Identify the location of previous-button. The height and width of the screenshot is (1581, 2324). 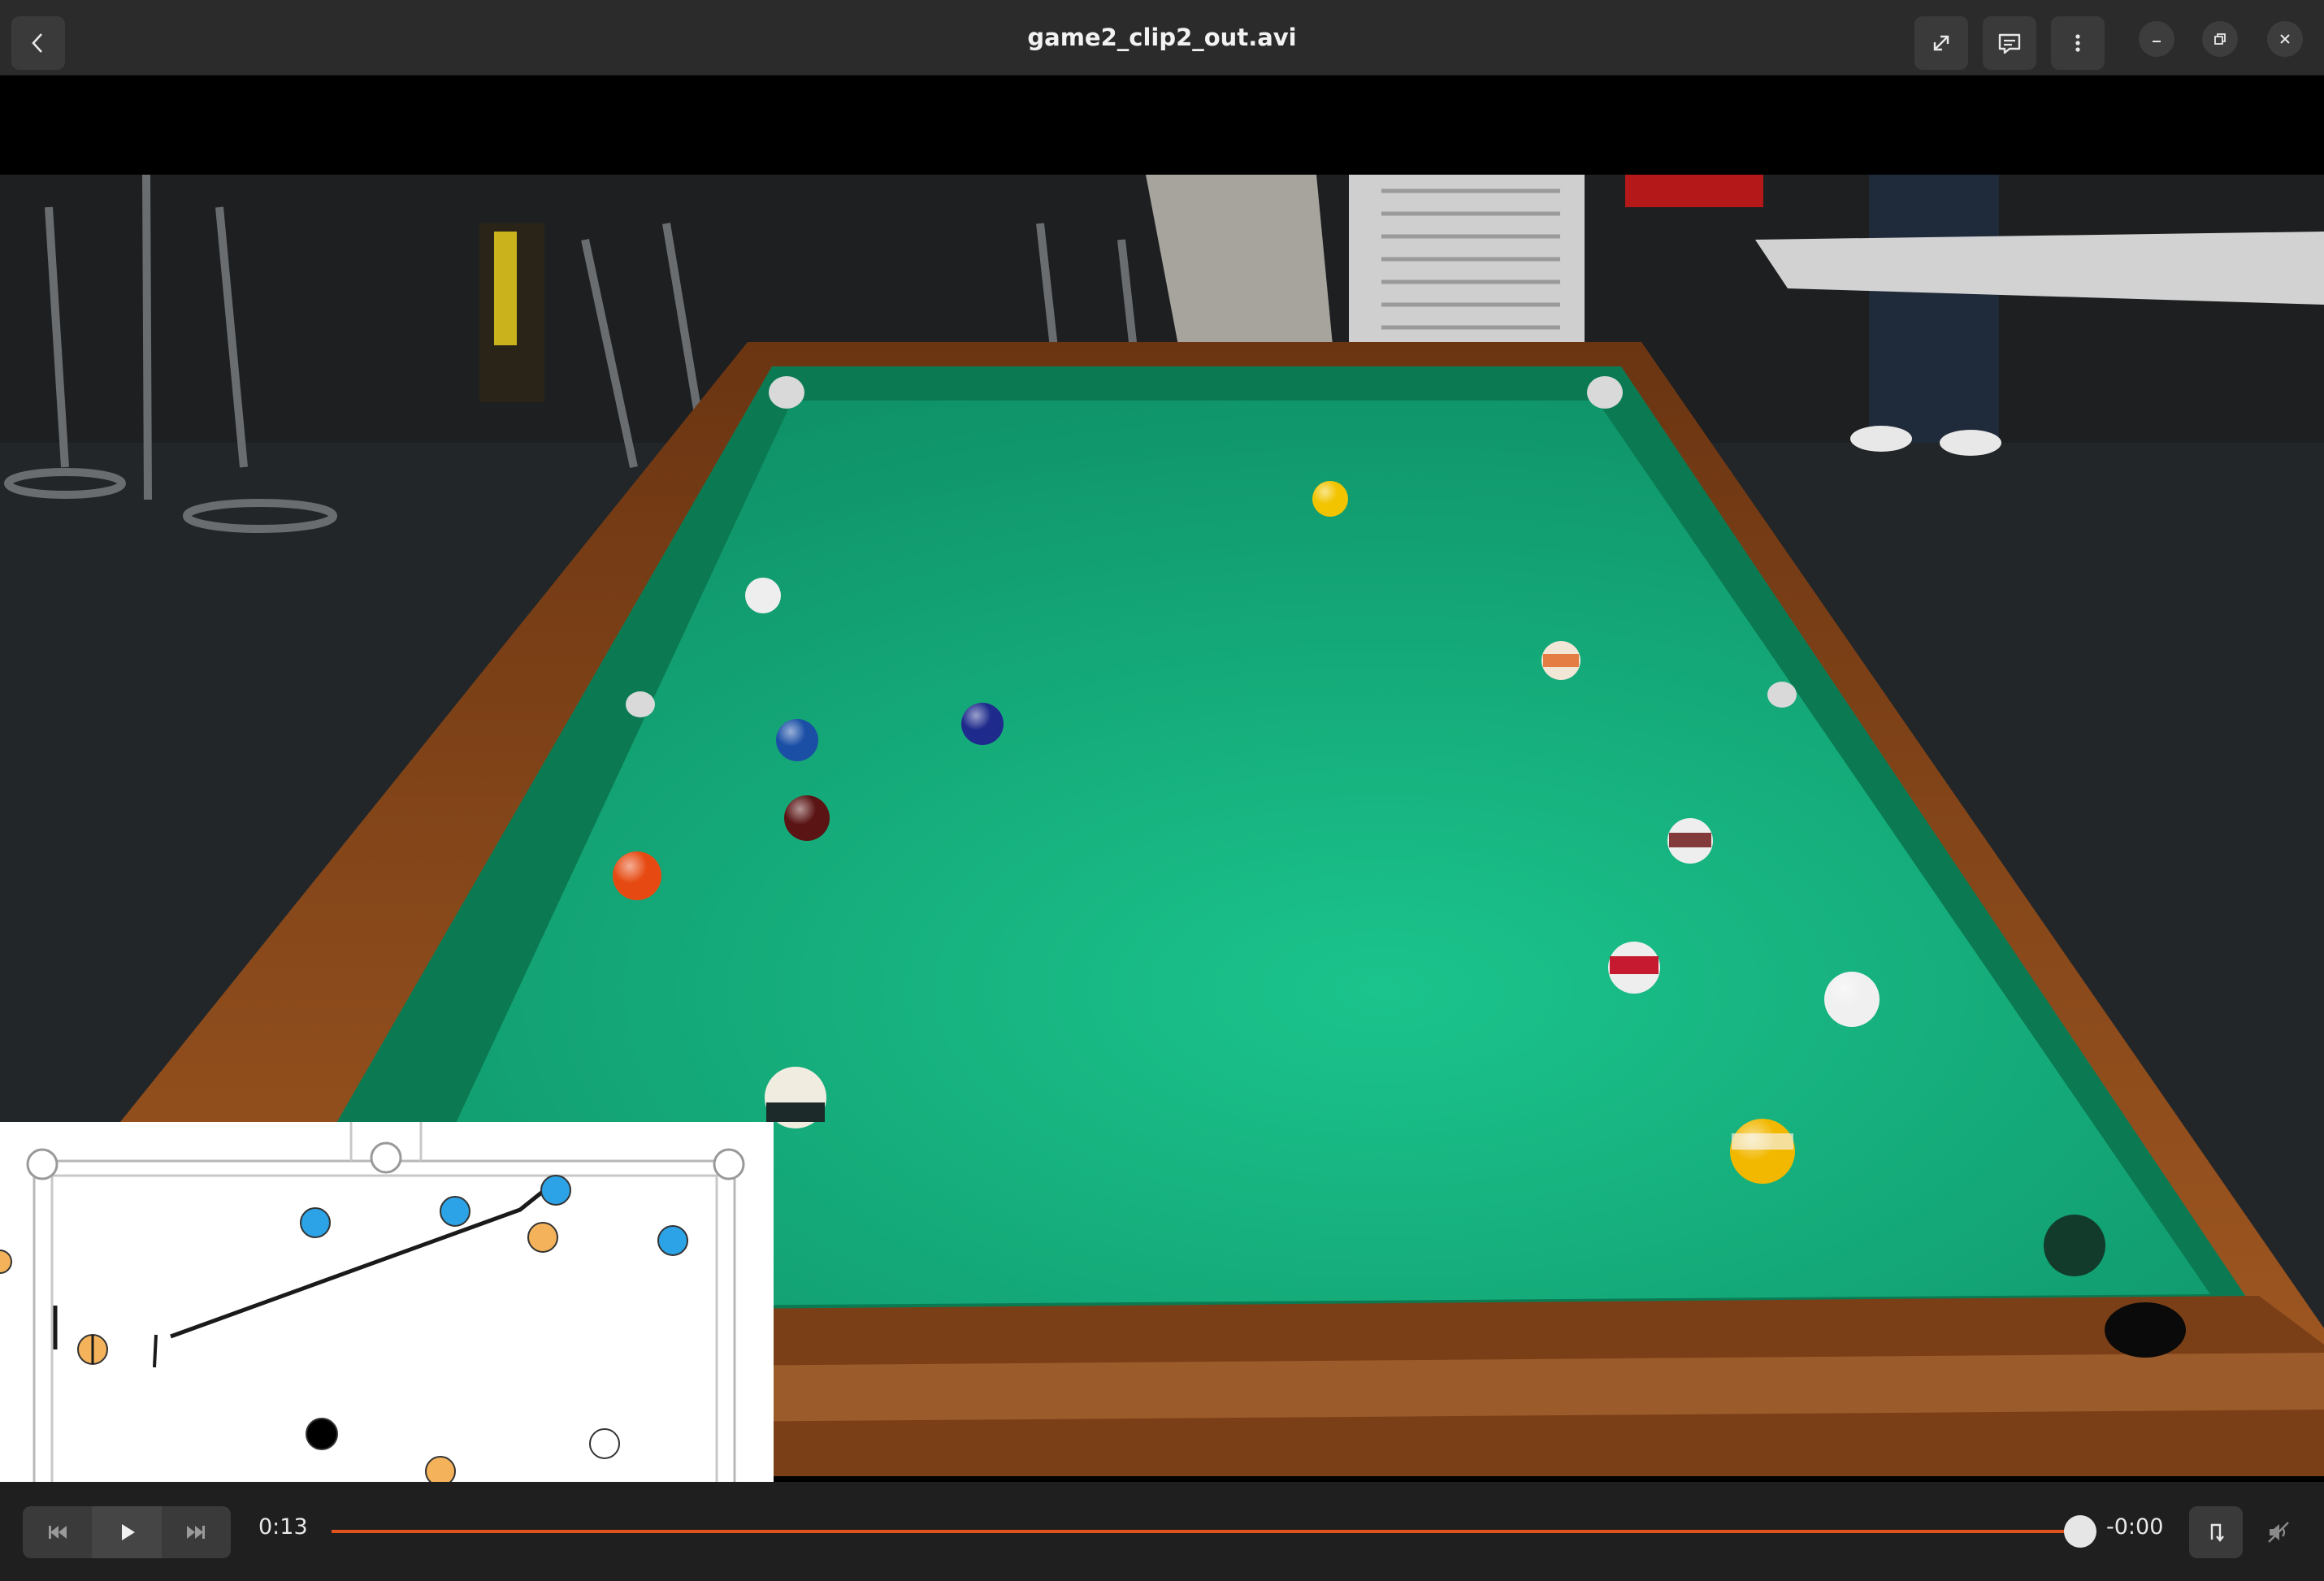
(58, 1532).